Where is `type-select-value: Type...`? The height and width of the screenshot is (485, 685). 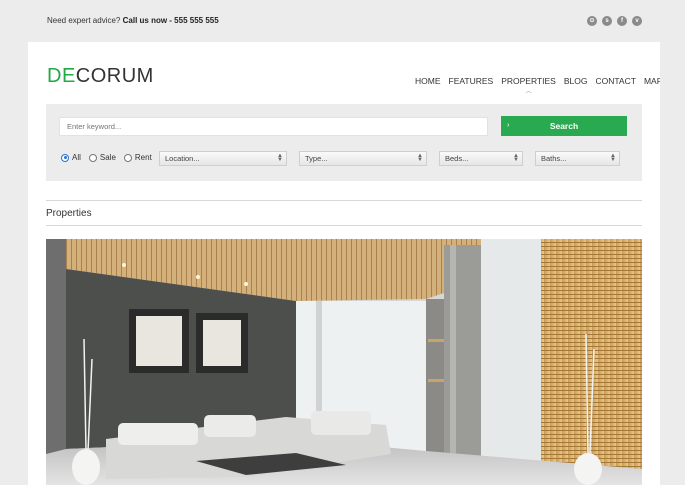
type-select-value: Type... is located at coordinates (316, 158).